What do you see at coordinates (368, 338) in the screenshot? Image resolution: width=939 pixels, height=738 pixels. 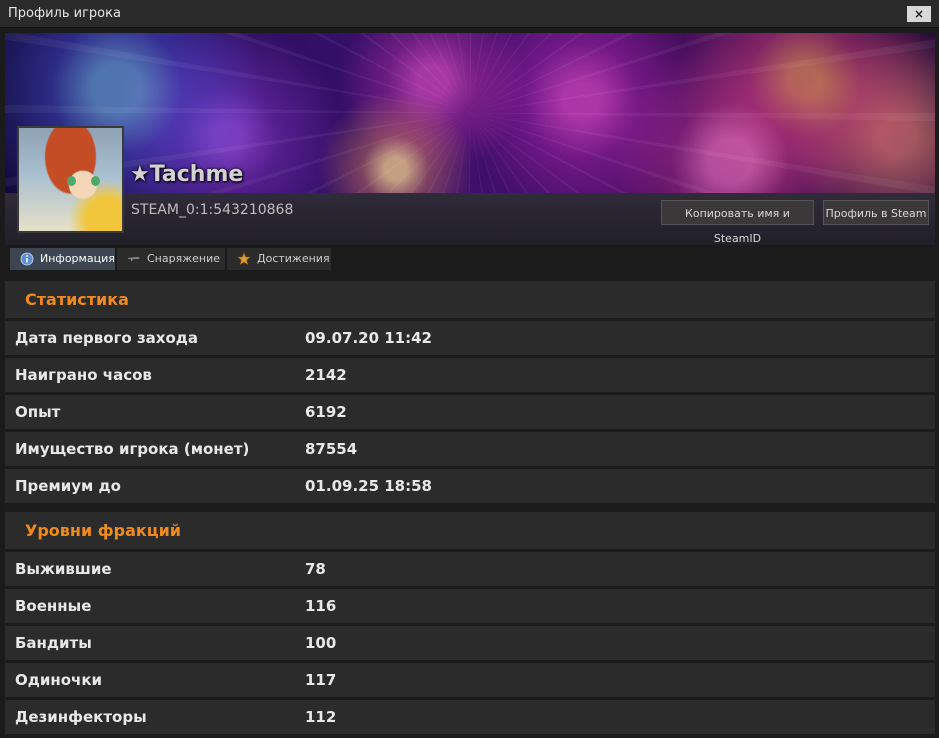 I see `stat-value: 09.07.20 11:42` at bounding box center [368, 338].